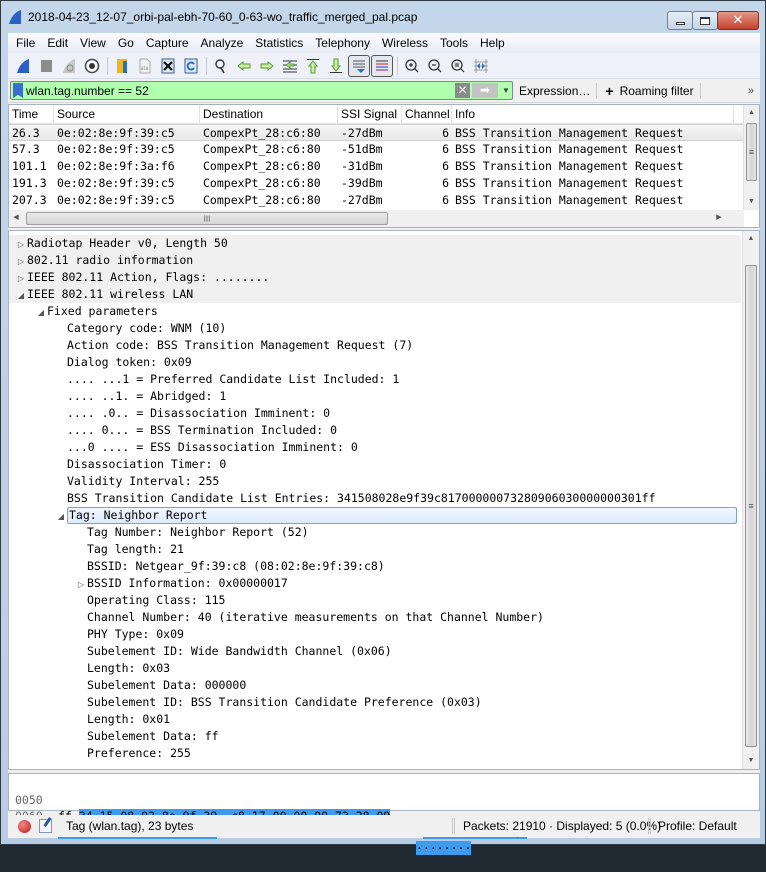  I want to click on scroll-down-icon: ▼, so click(751, 202).